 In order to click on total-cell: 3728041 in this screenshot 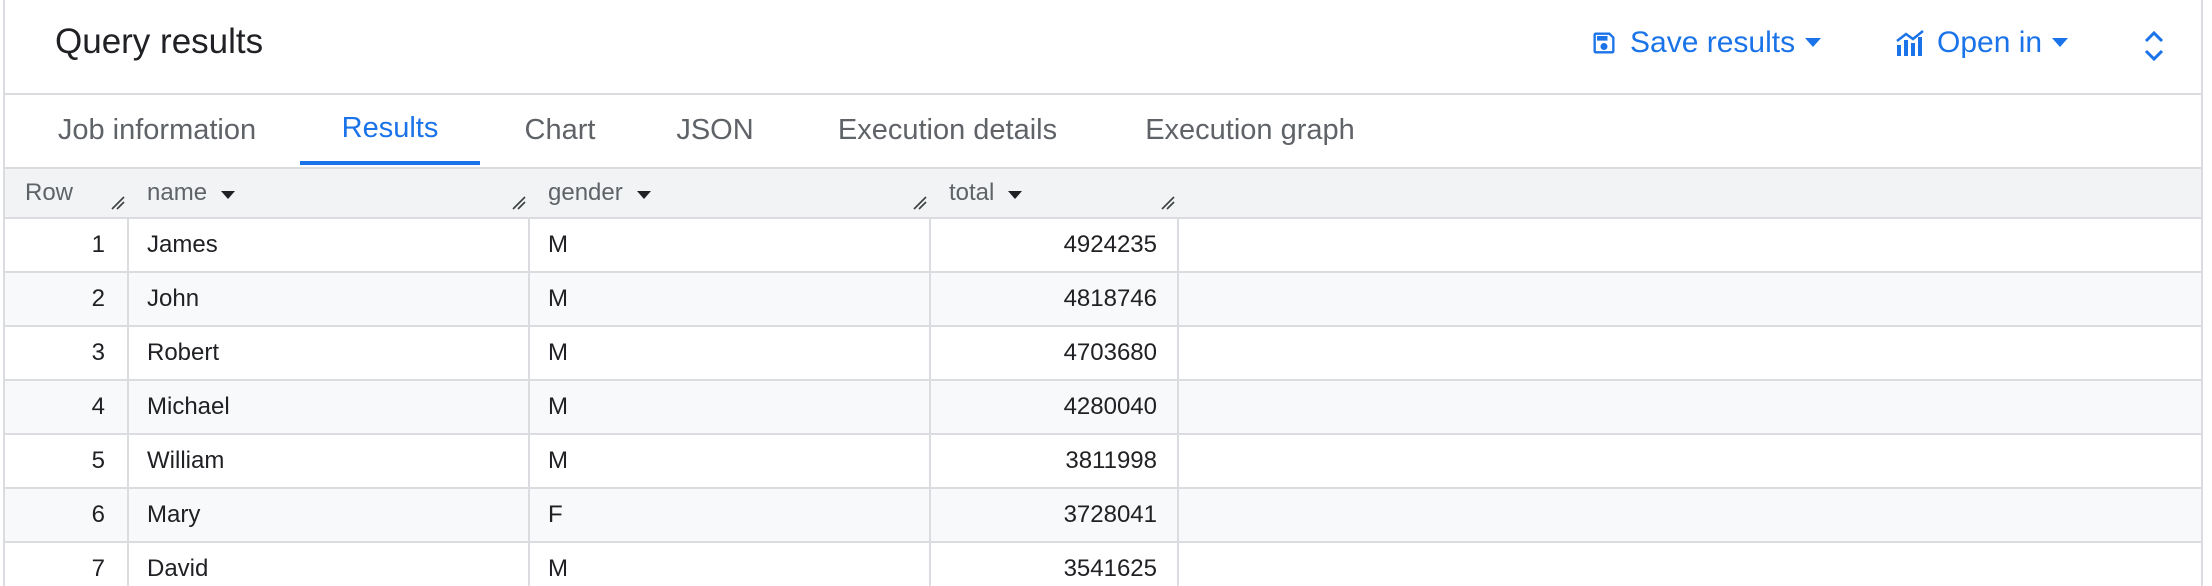, I will do `click(1055, 515)`.